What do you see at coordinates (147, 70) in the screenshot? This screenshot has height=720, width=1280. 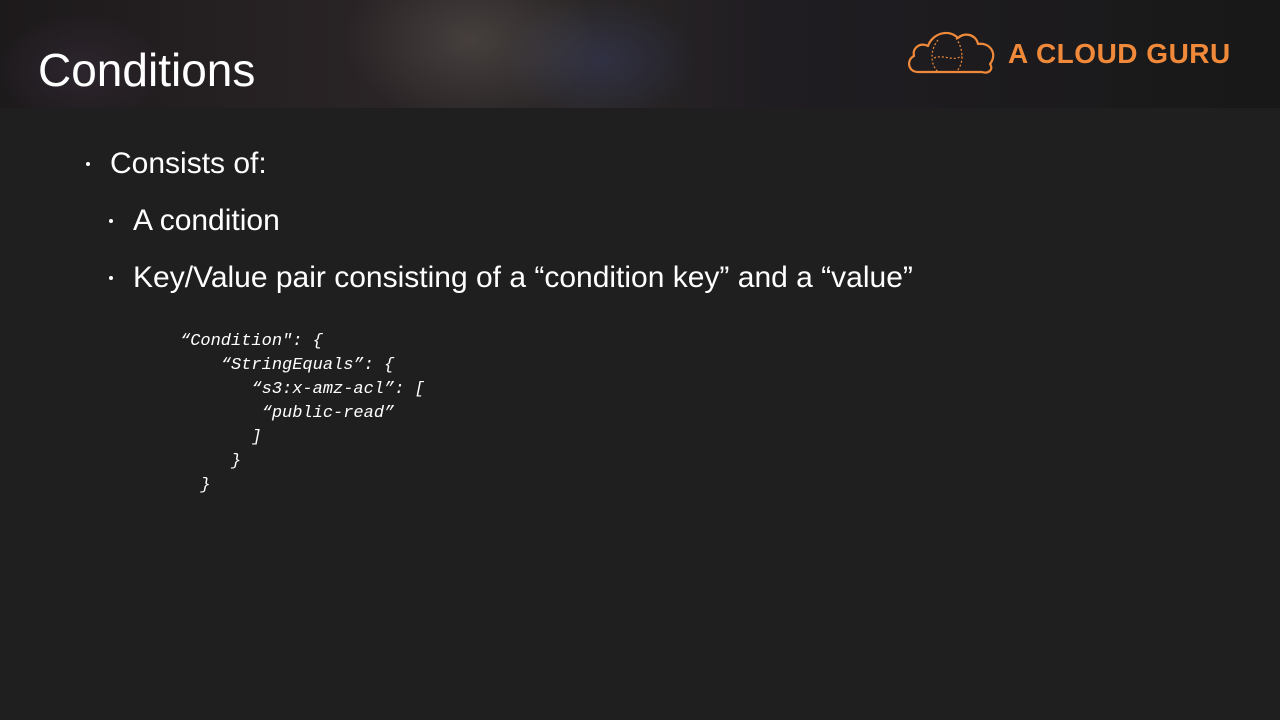 I see `slide-title: Conditions` at bounding box center [147, 70].